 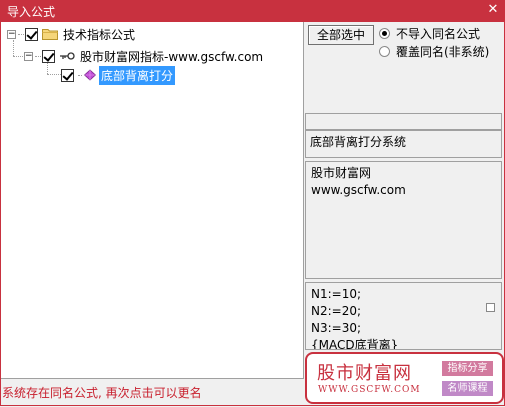 I want to click on folder-icon, so click(x=50, y=34).